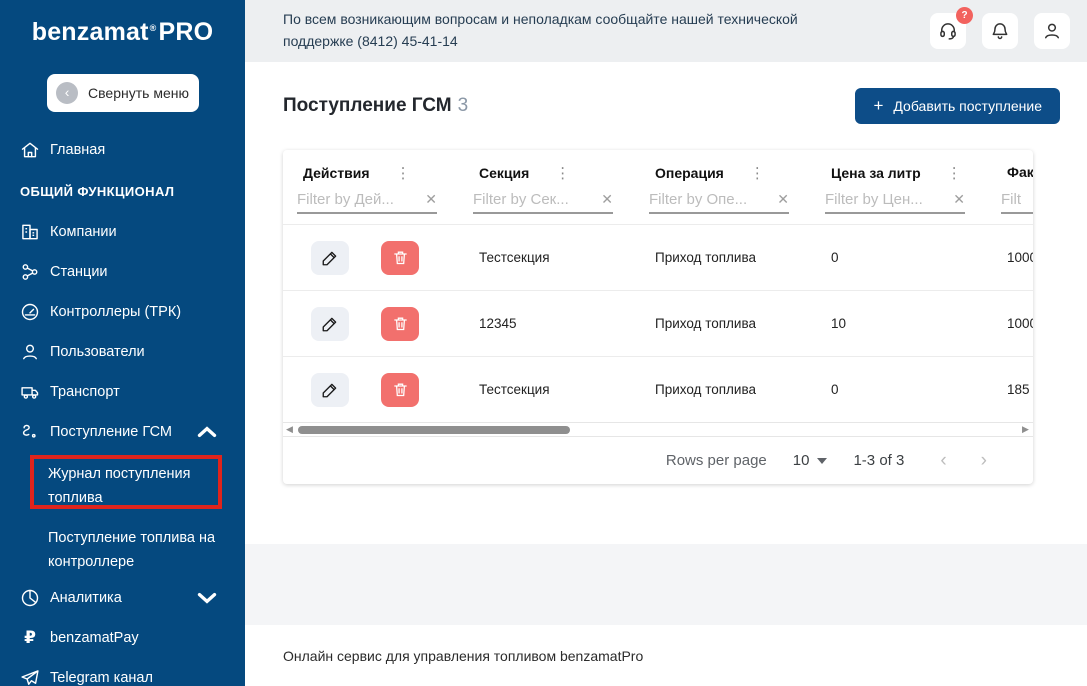 The image size is (1087, 686). I want to click on add-receipt-label: Добавить поступление, so click(967, 106).